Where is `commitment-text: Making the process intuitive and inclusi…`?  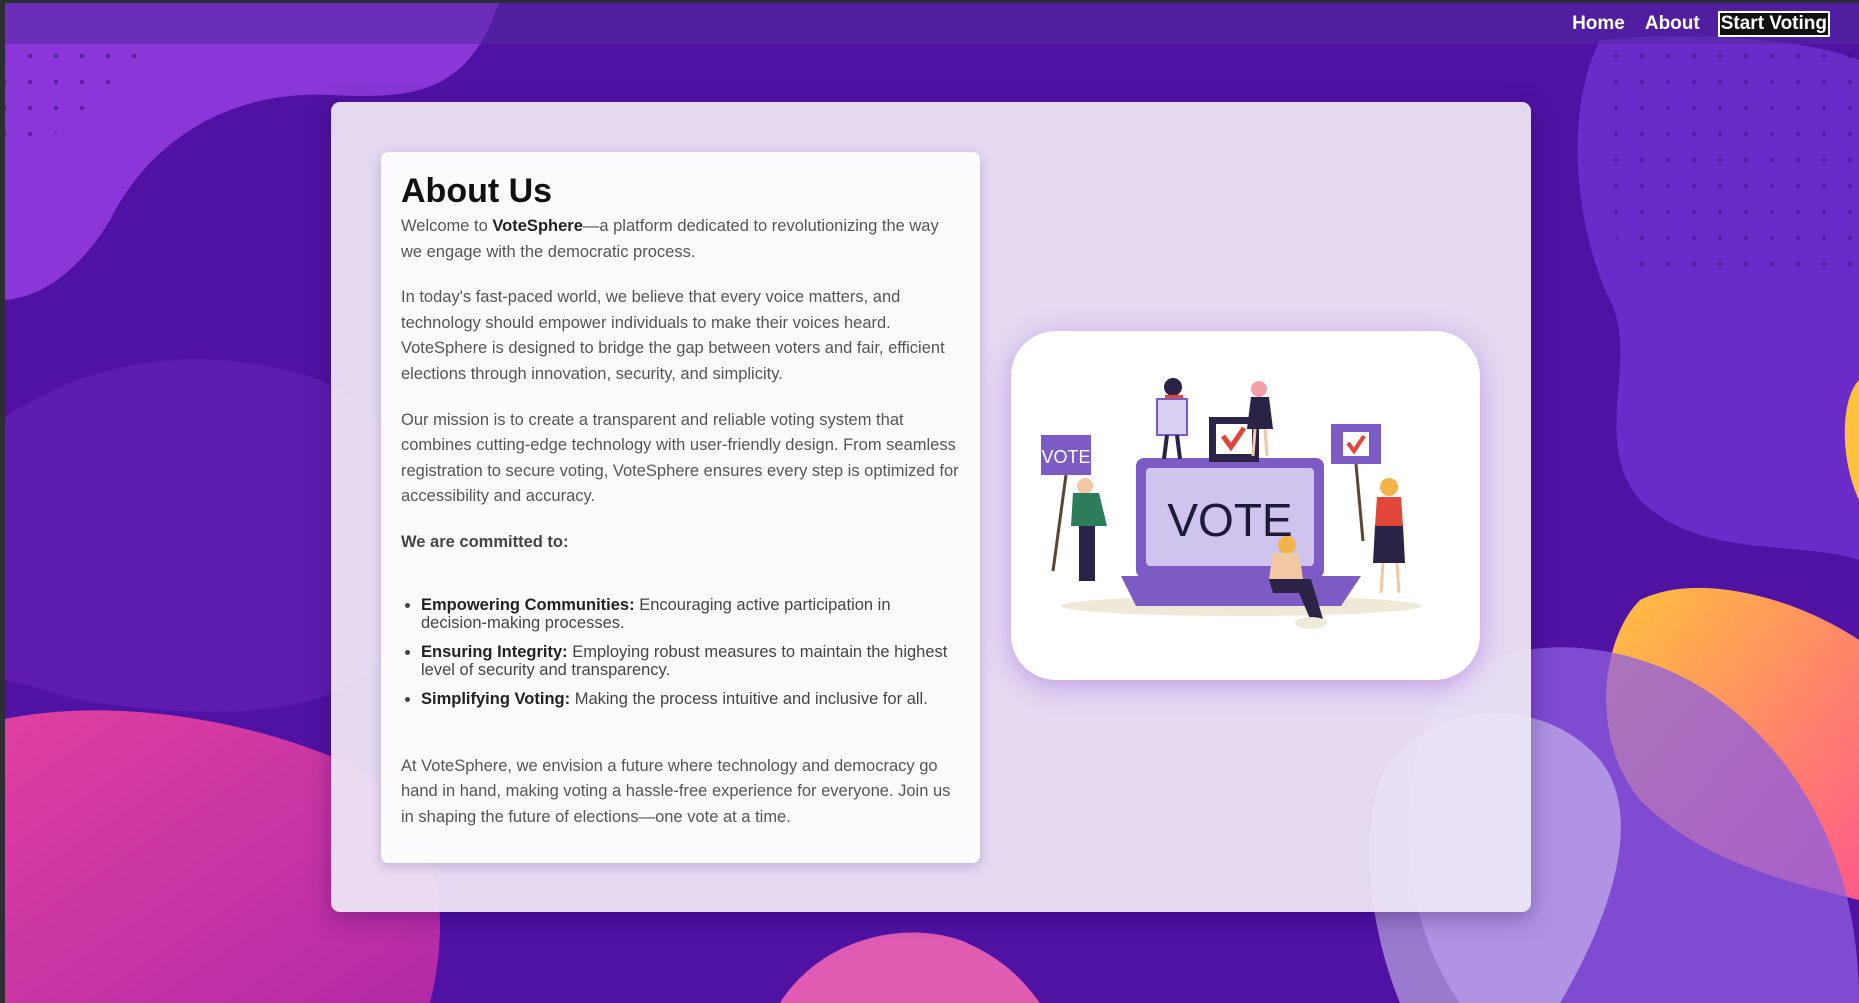
commitment-text: Making the process intuitive and inclusi… is located at coordinates (749, 698).